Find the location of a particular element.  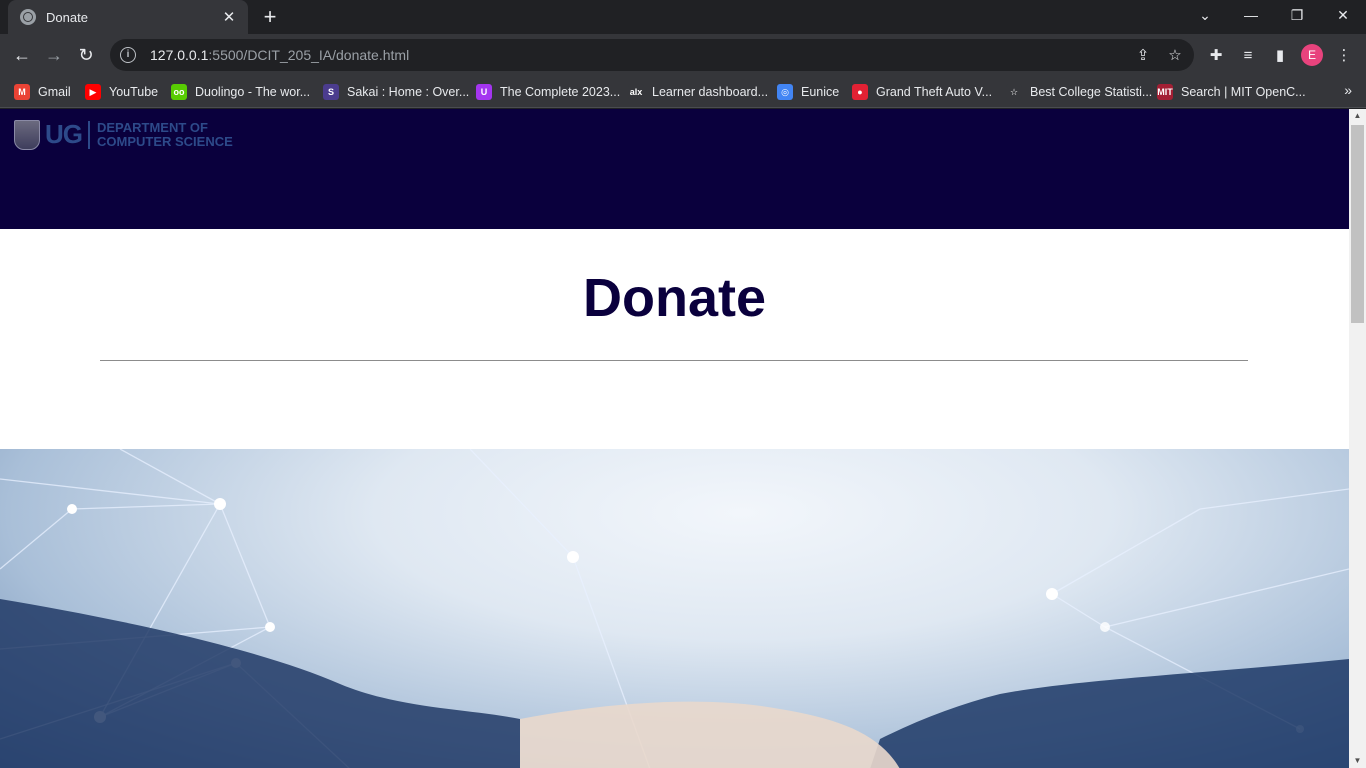

bookmark-favicon-icon: ▶ is located at coordinates (93, 92).